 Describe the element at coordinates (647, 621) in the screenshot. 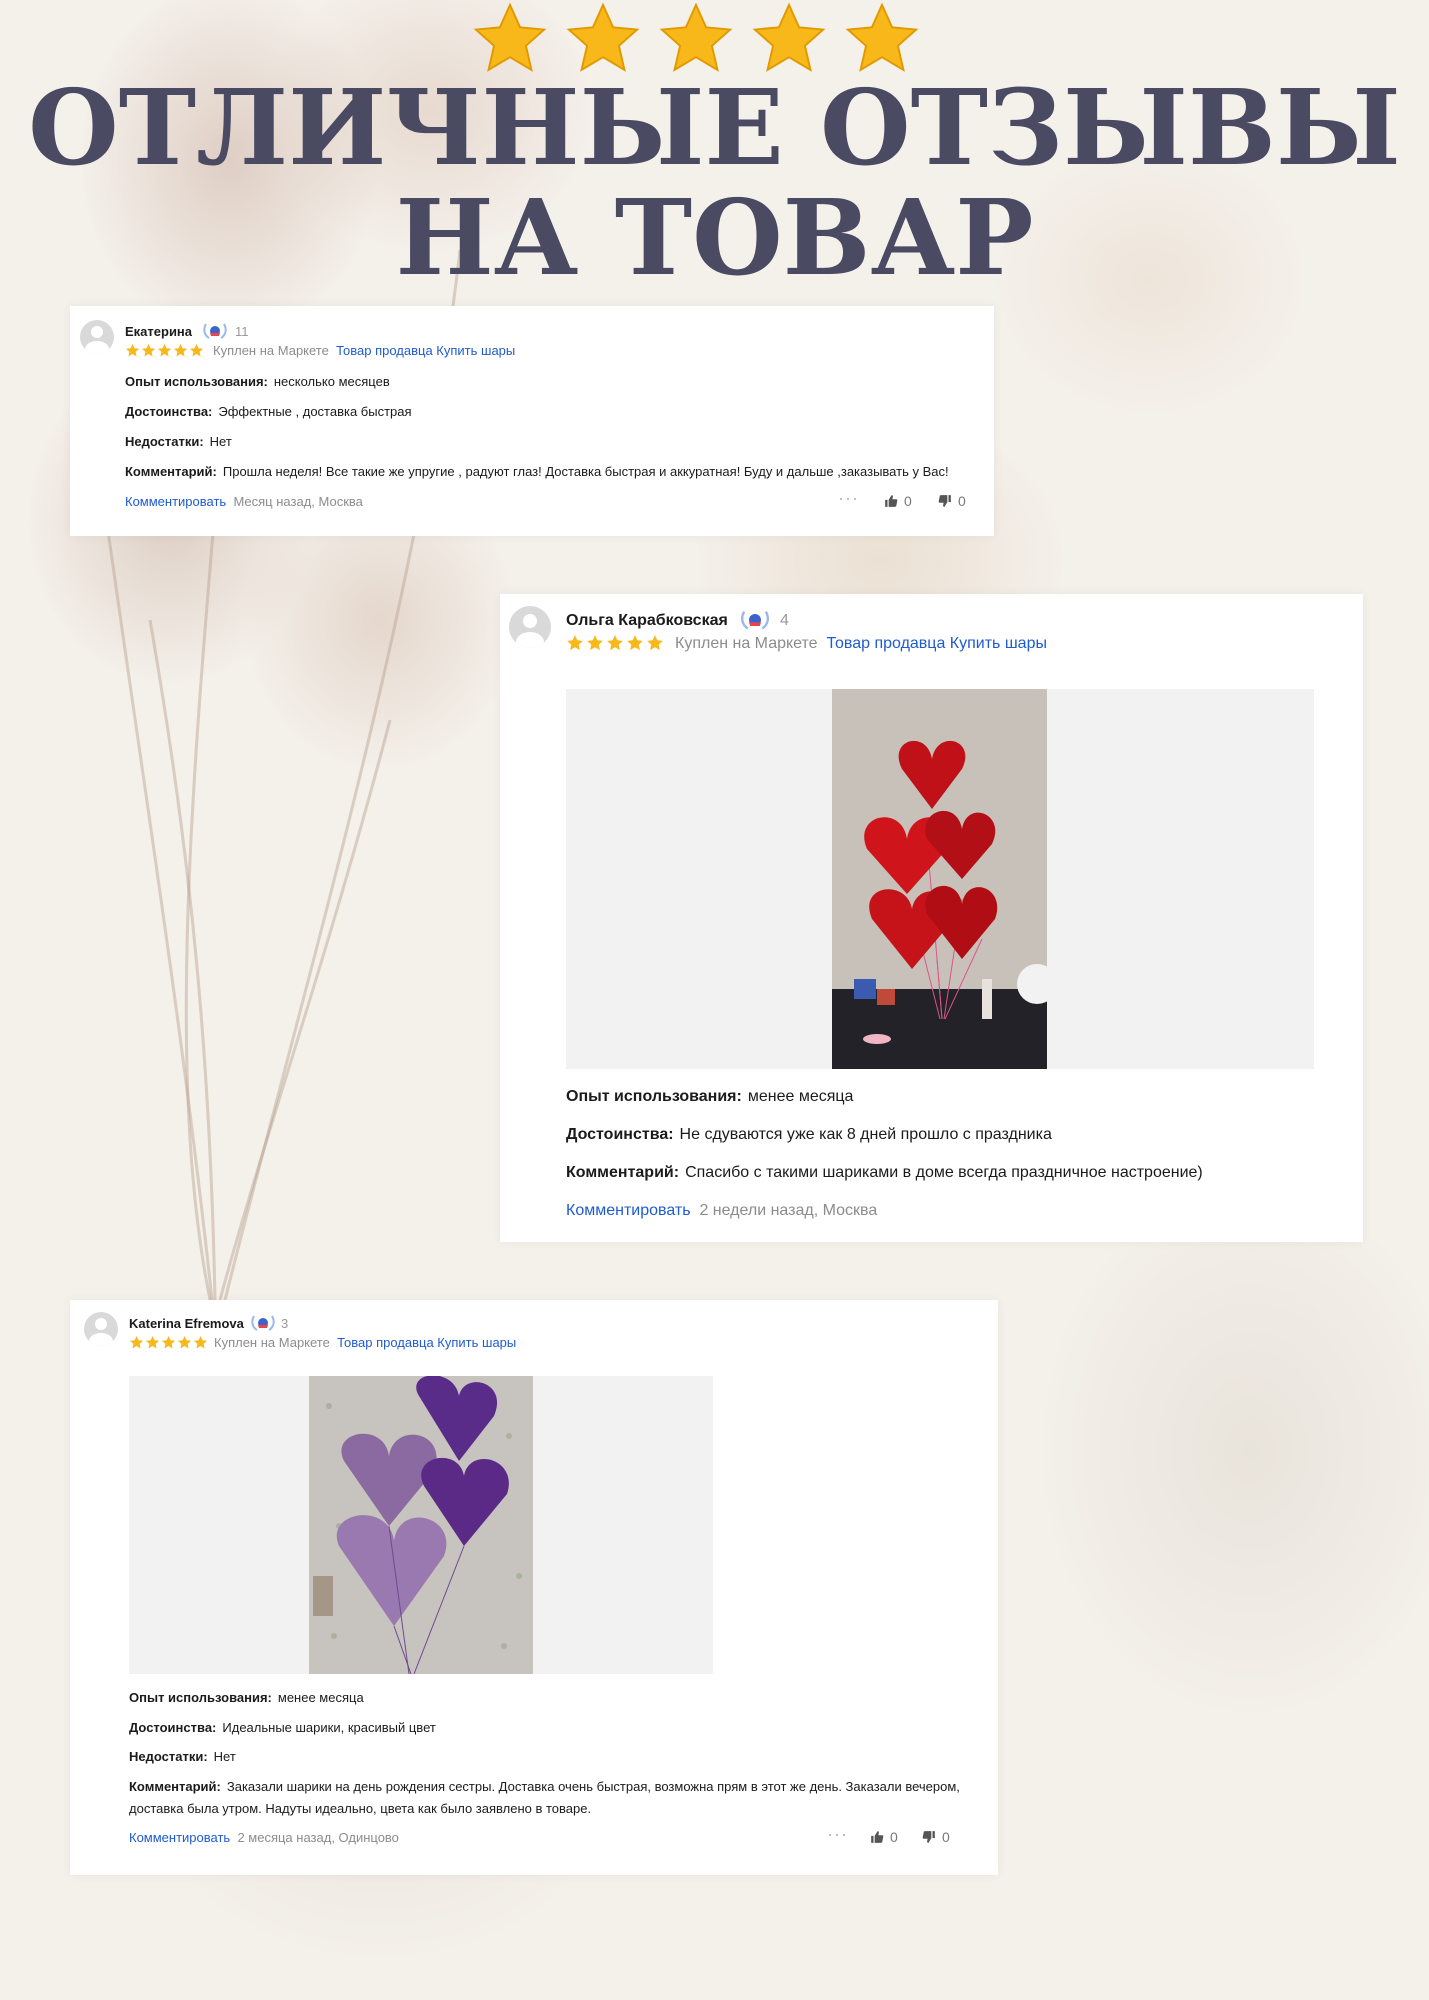

I see `author-name: Ольга Карабковская` at that location.